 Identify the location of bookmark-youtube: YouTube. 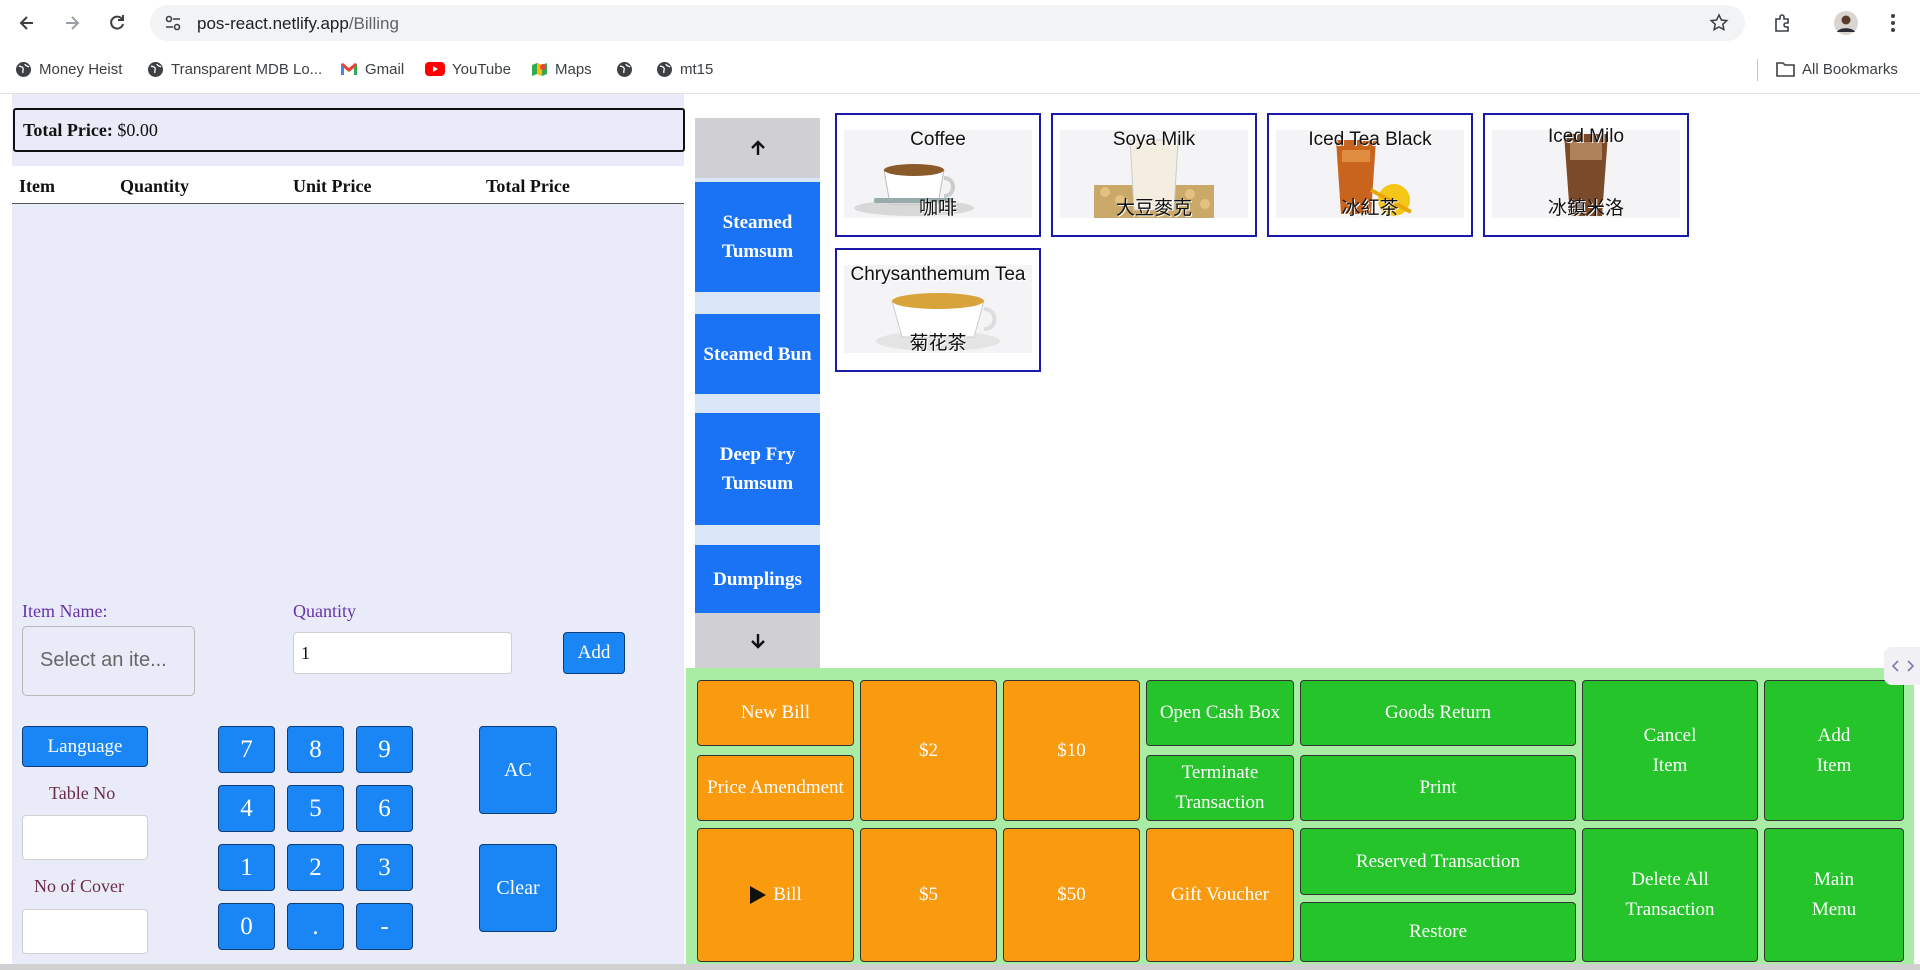
(468, 69).